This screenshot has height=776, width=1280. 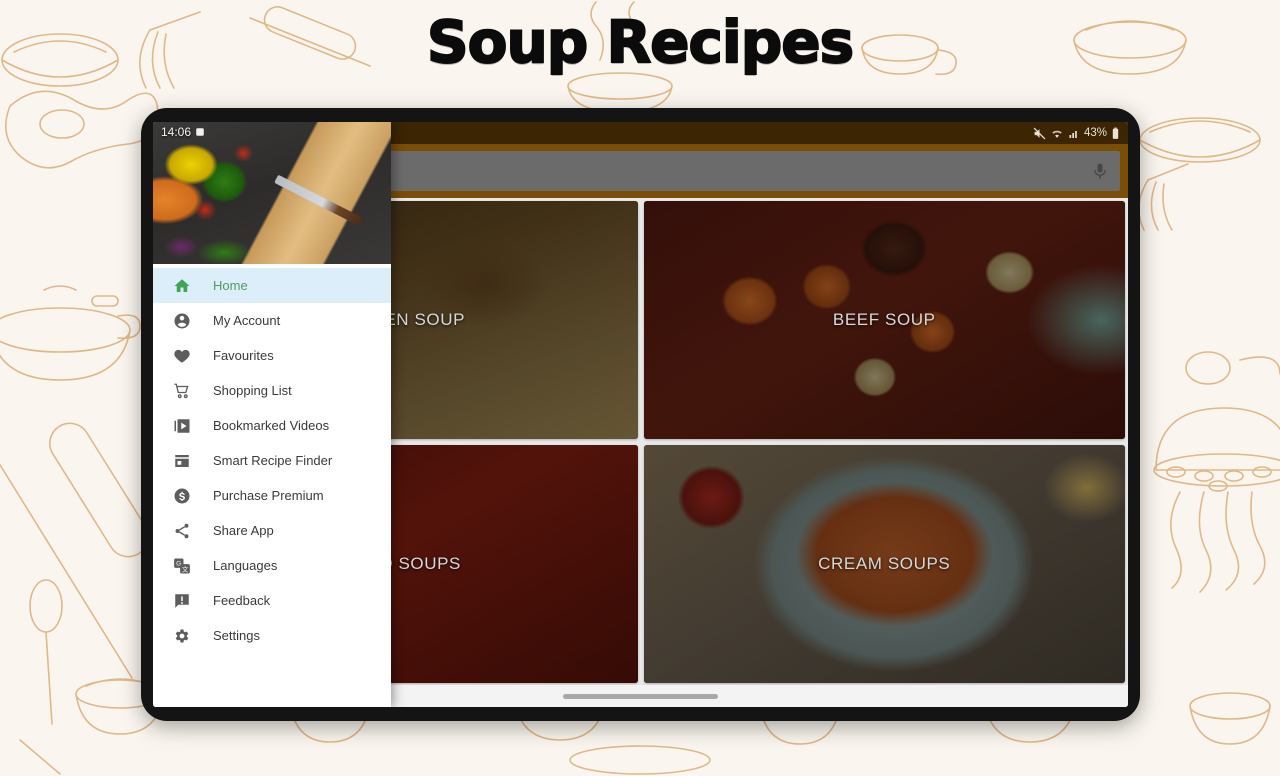 What do you see at coordinates (272, 193) in the screenshot?
I see `drawer-header: 14:06` at bounding box center [272, 193].